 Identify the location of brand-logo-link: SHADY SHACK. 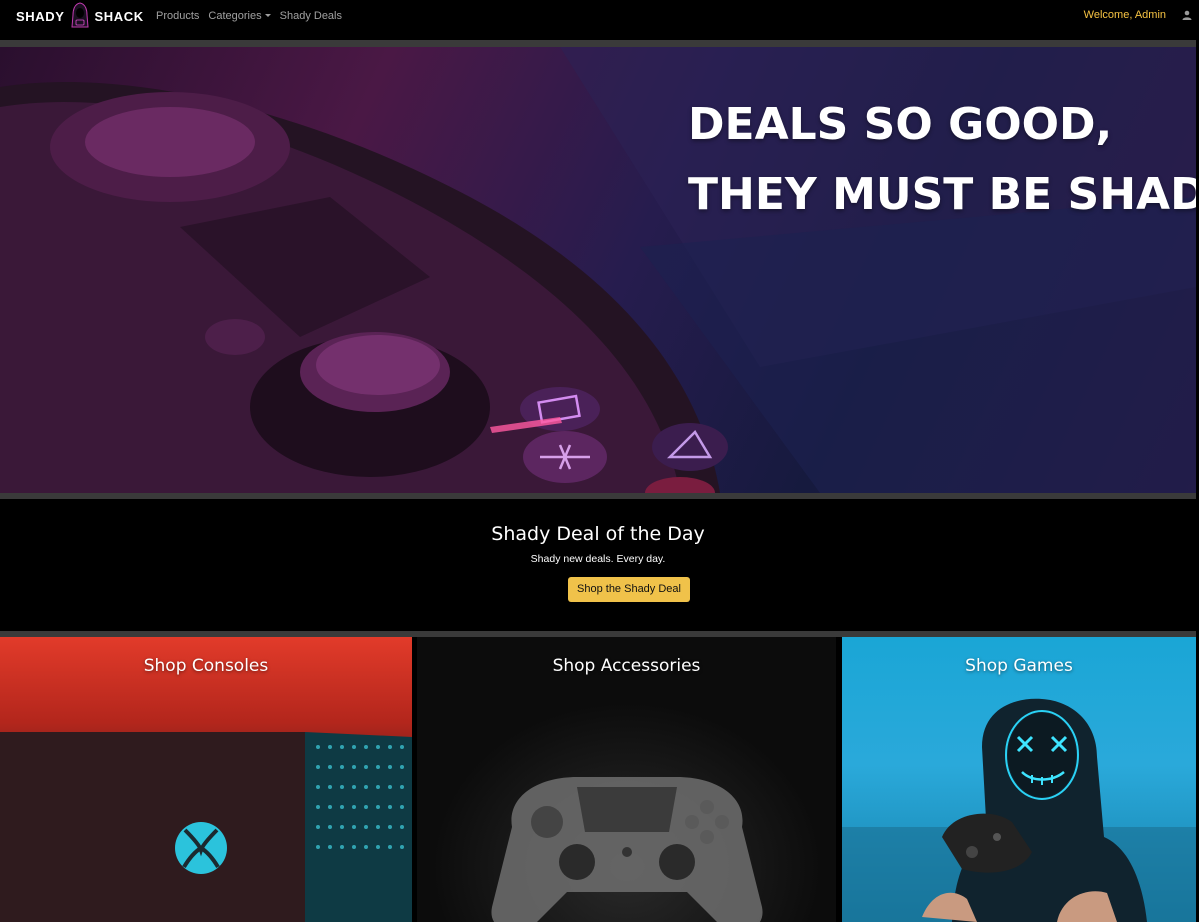
(80, 16).